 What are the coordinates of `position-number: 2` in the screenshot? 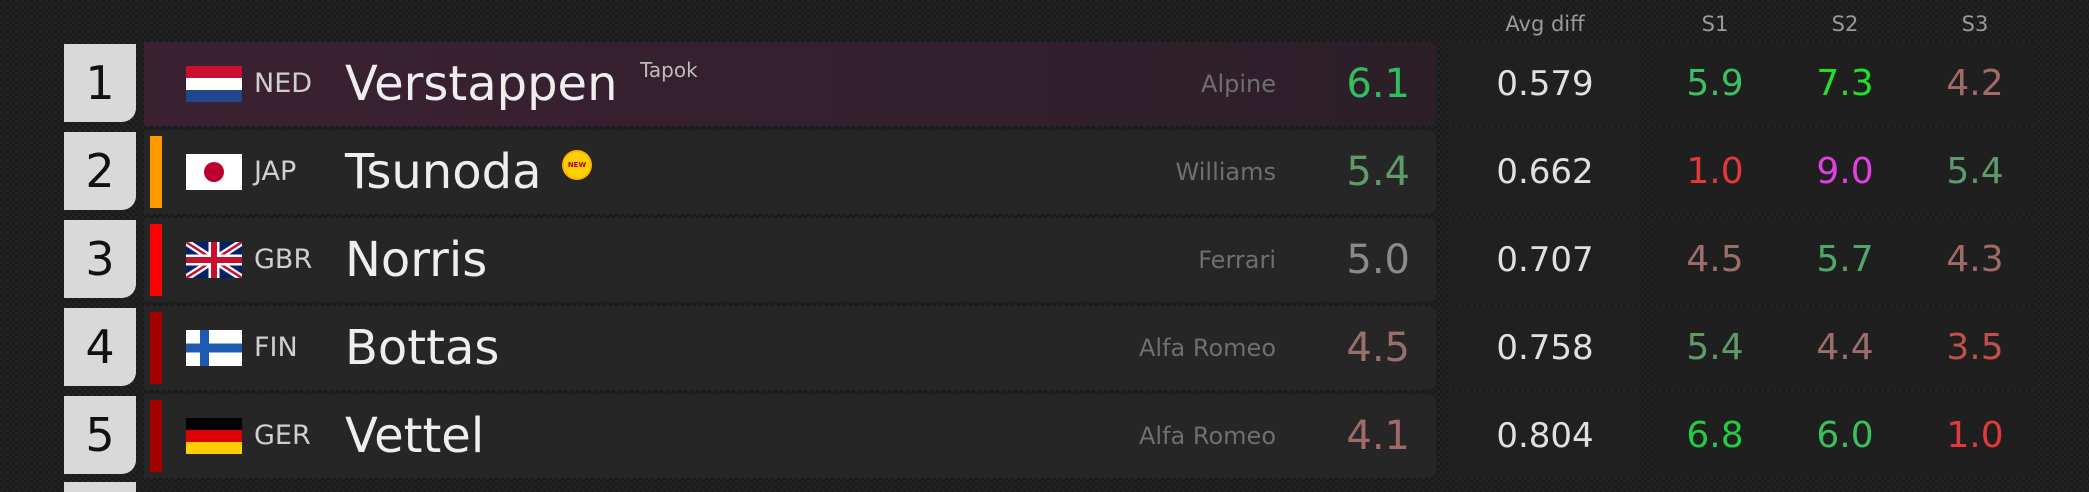 It's located at (100, 171).